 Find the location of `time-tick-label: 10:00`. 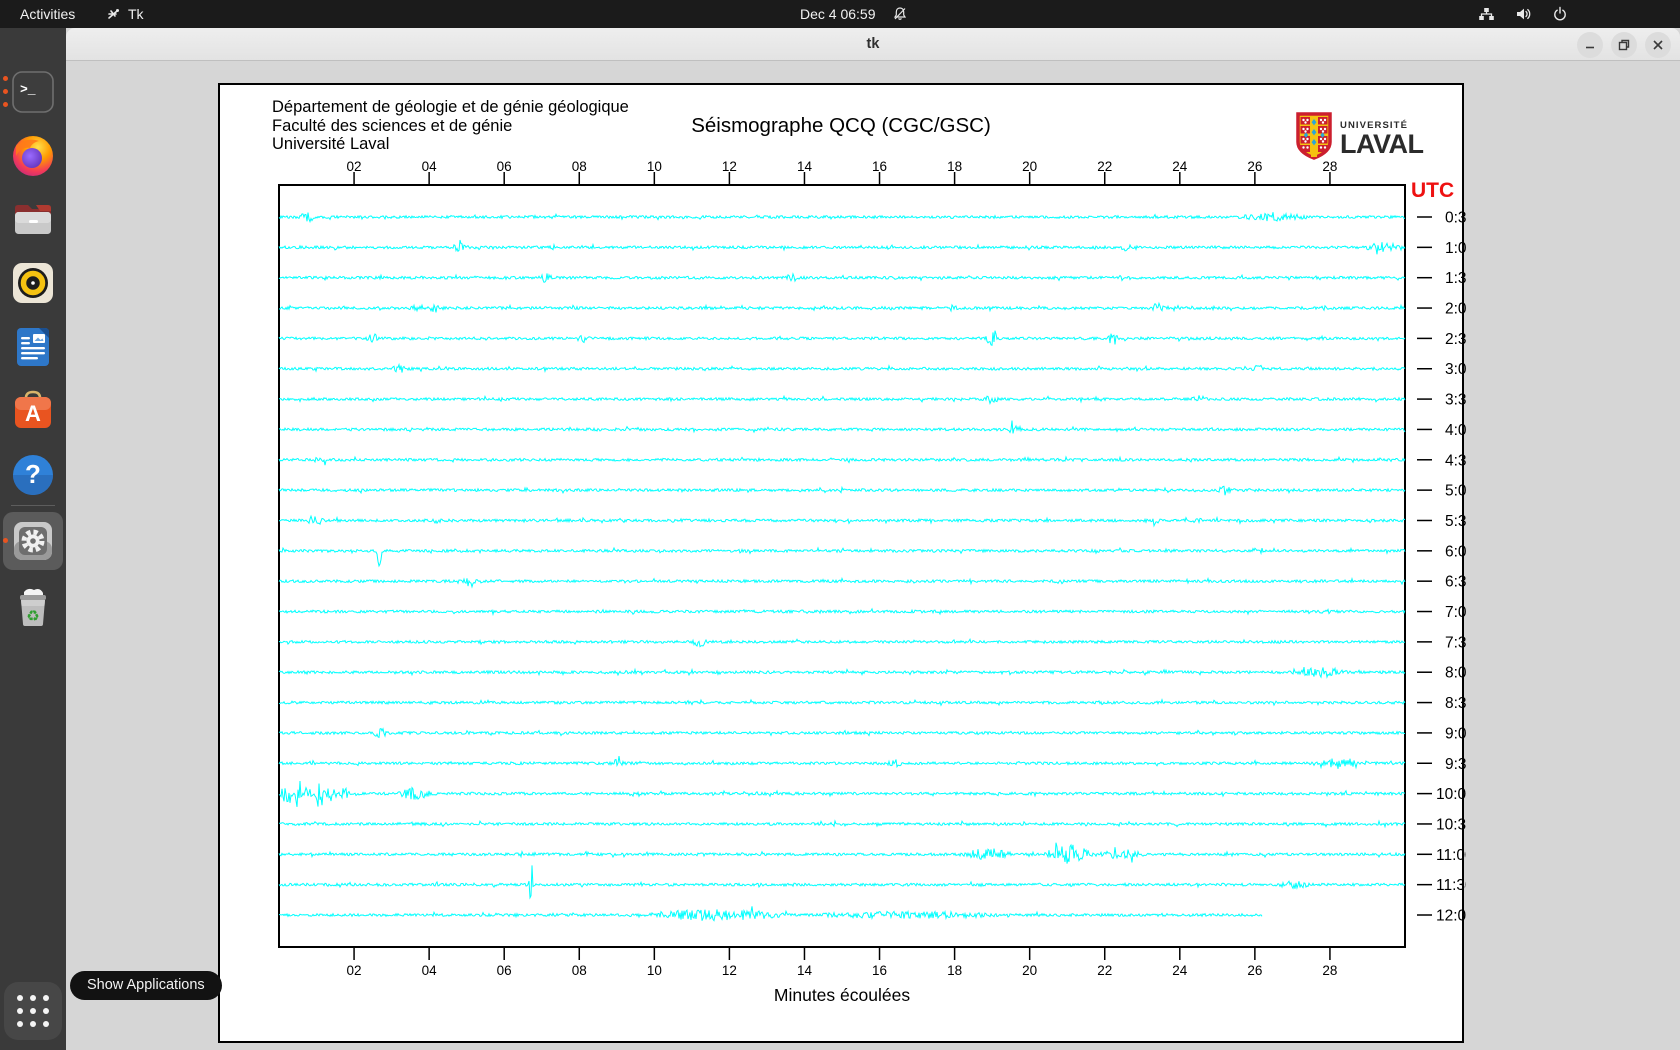

time-tick-label: 10:00 is located at coordinates (1451, 794).